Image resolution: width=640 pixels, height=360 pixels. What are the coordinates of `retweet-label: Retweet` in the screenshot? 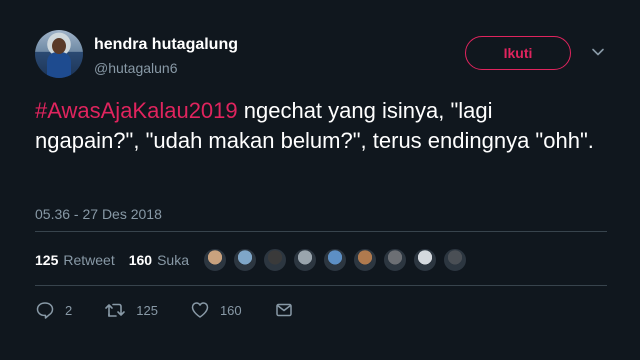 It's located at (88, 260).